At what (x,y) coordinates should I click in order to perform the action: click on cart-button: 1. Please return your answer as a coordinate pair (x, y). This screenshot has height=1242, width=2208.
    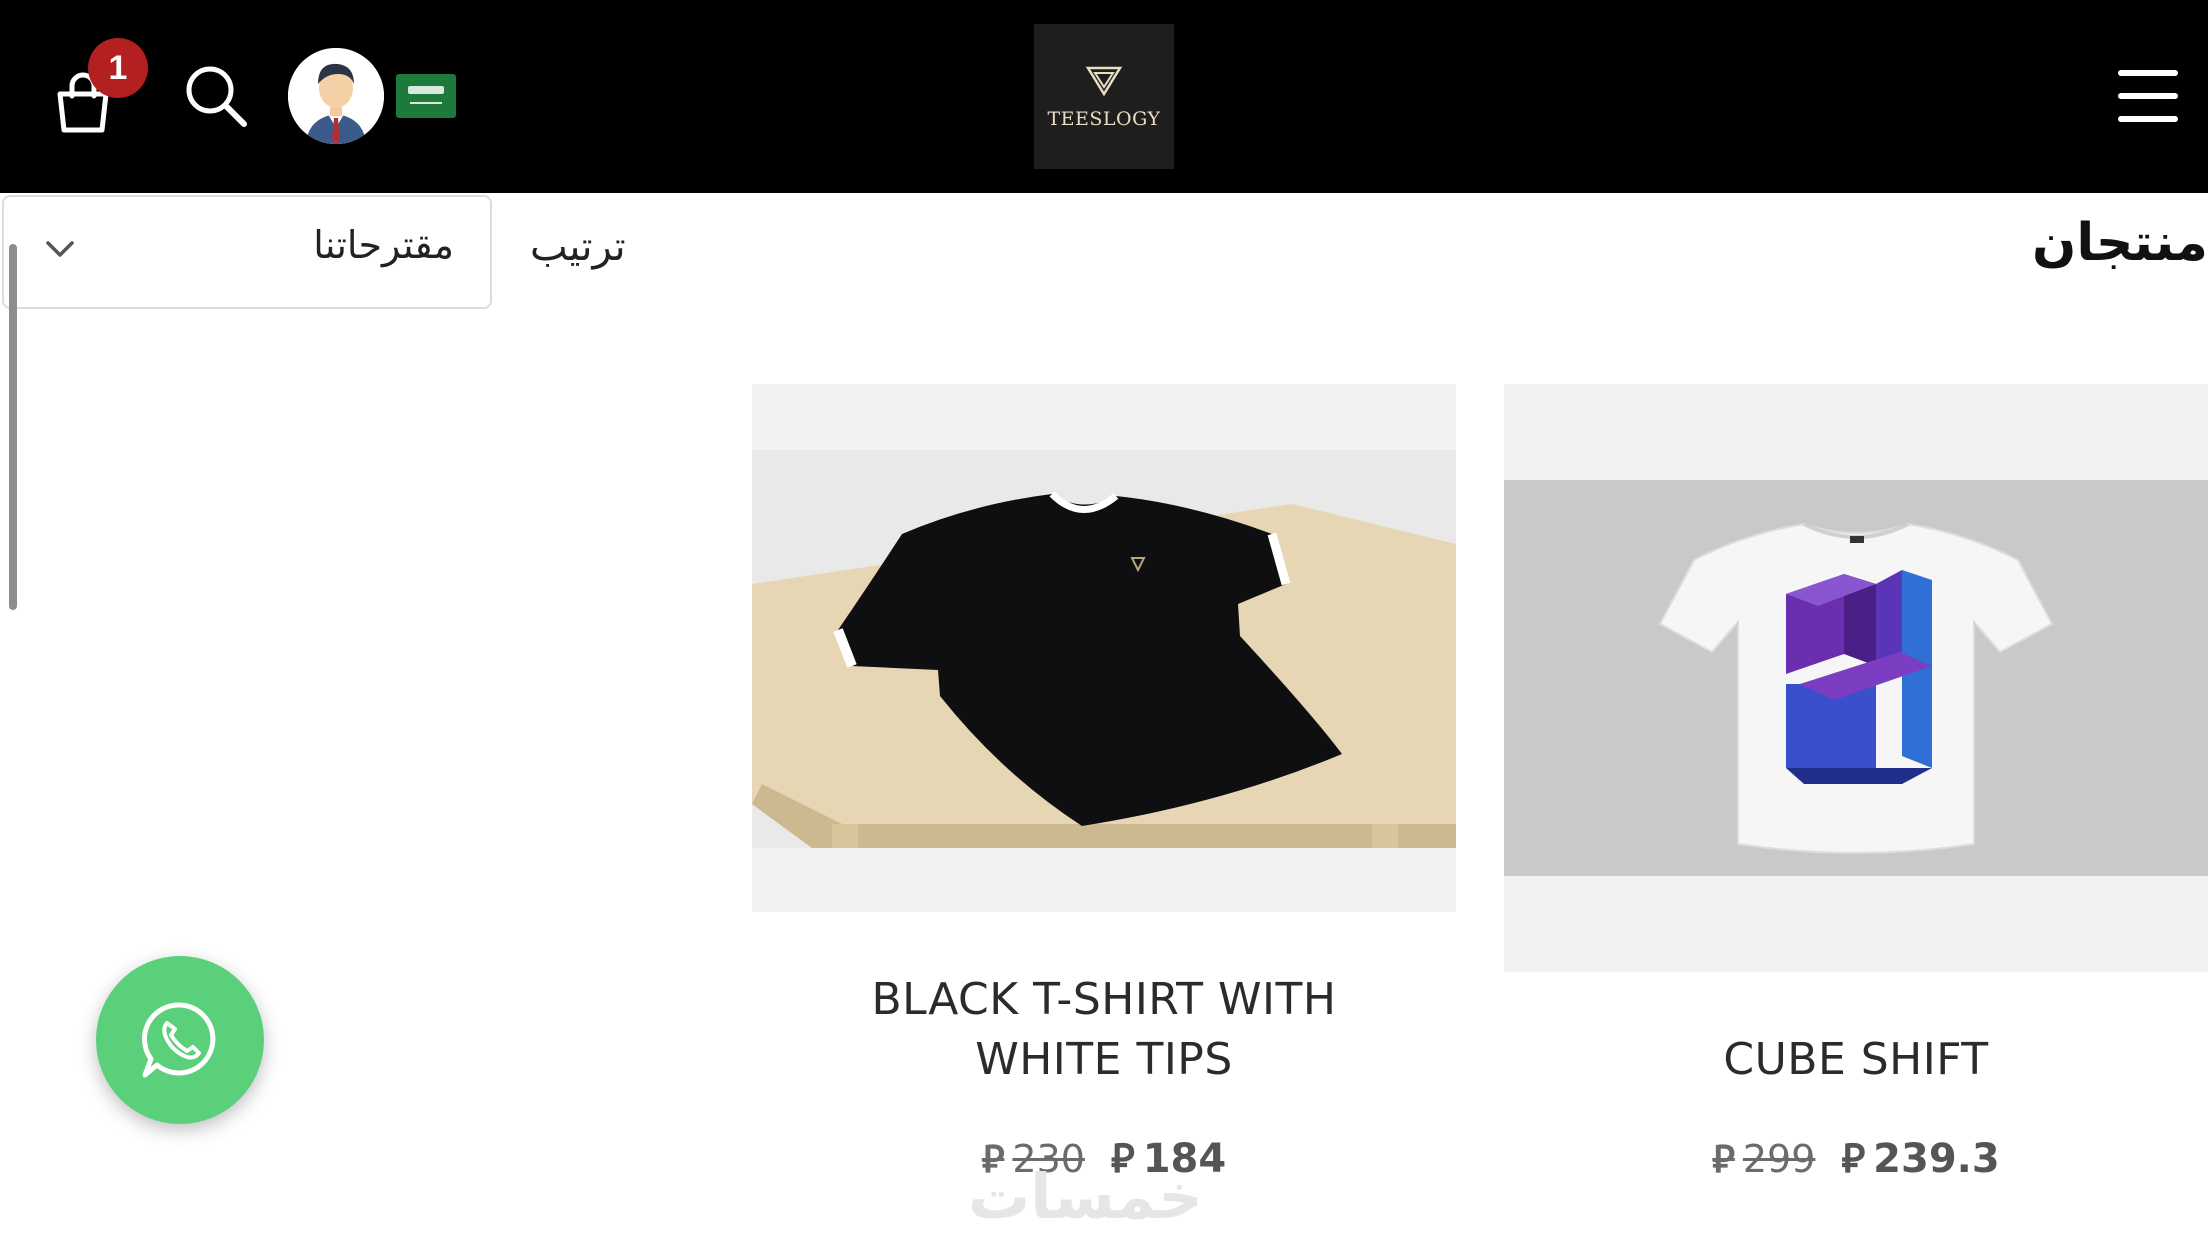
    Looking at the image, I should click on (103, 94).